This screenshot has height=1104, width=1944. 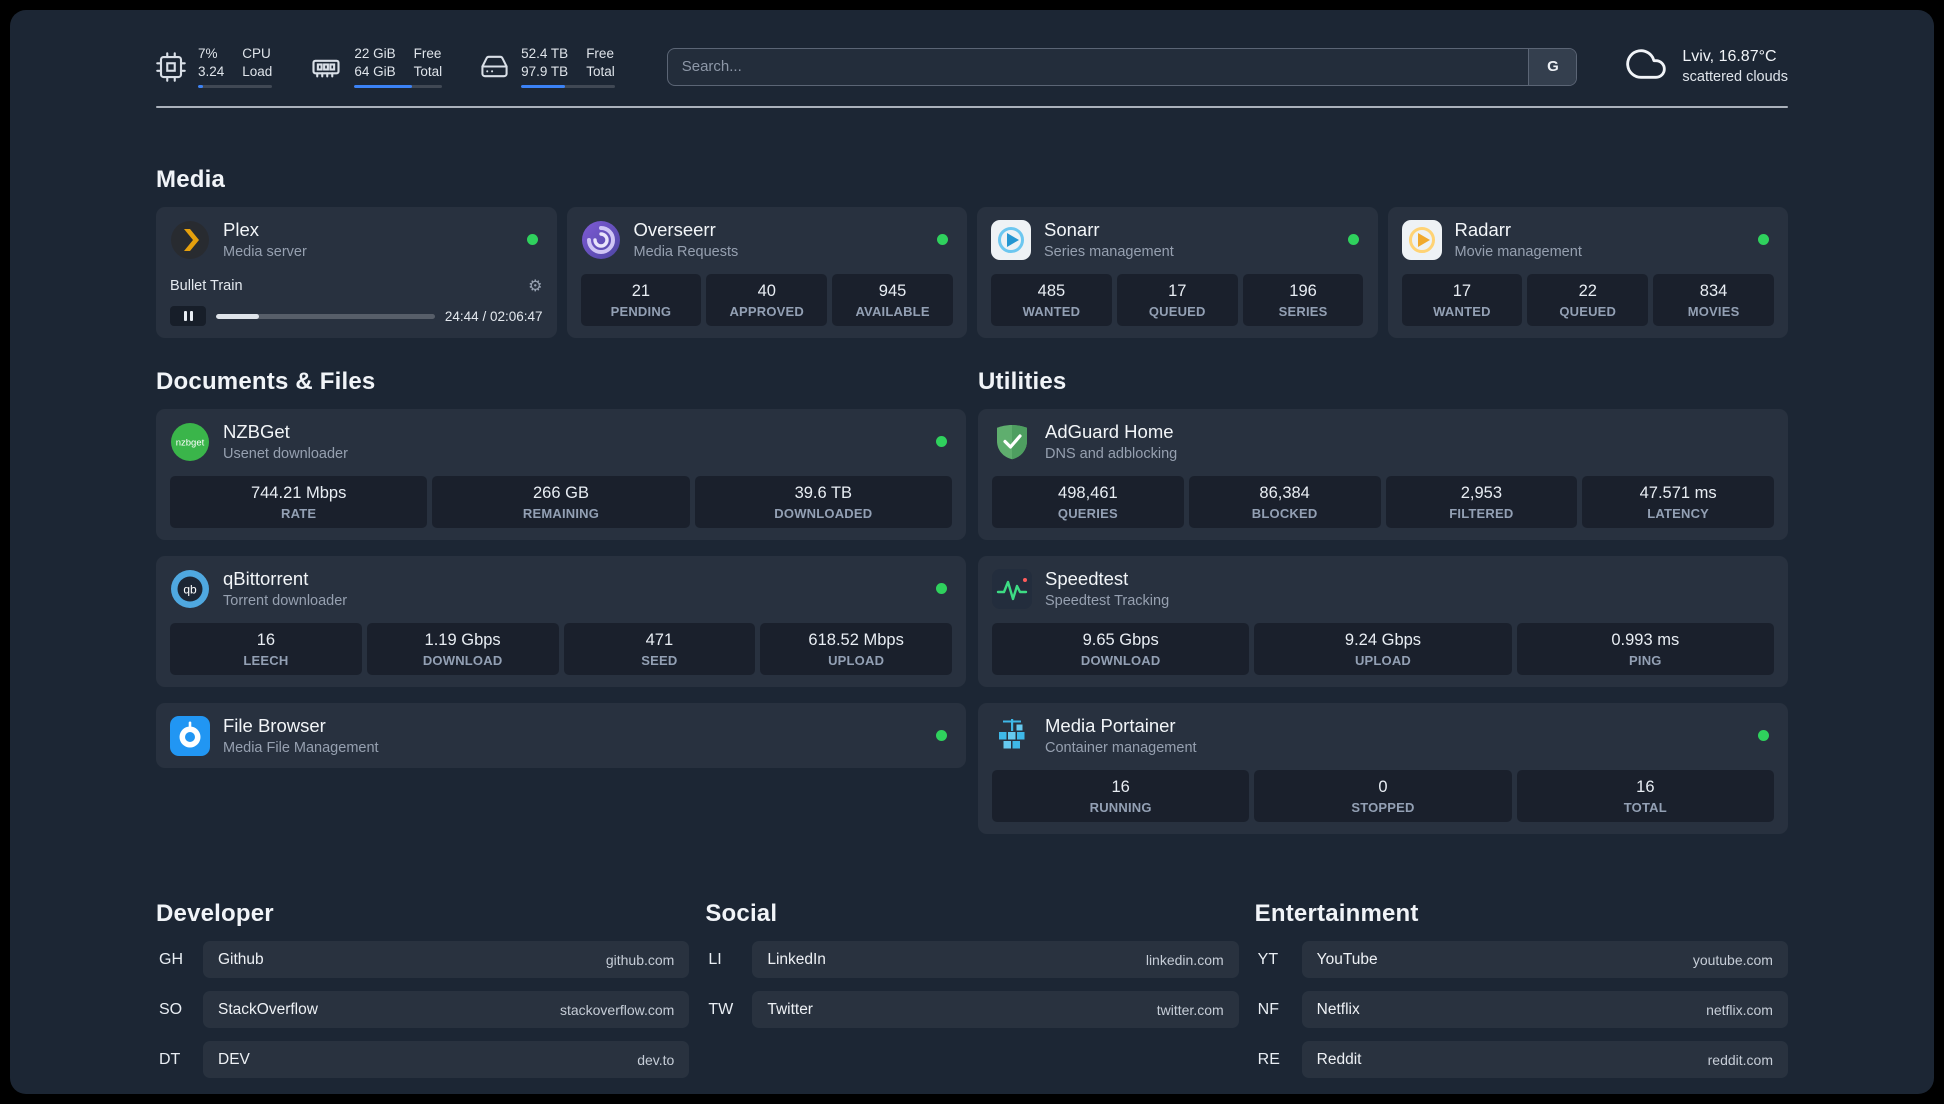 I want to click on memory-total-value: 64 GiB, so click(x=375, y=71).